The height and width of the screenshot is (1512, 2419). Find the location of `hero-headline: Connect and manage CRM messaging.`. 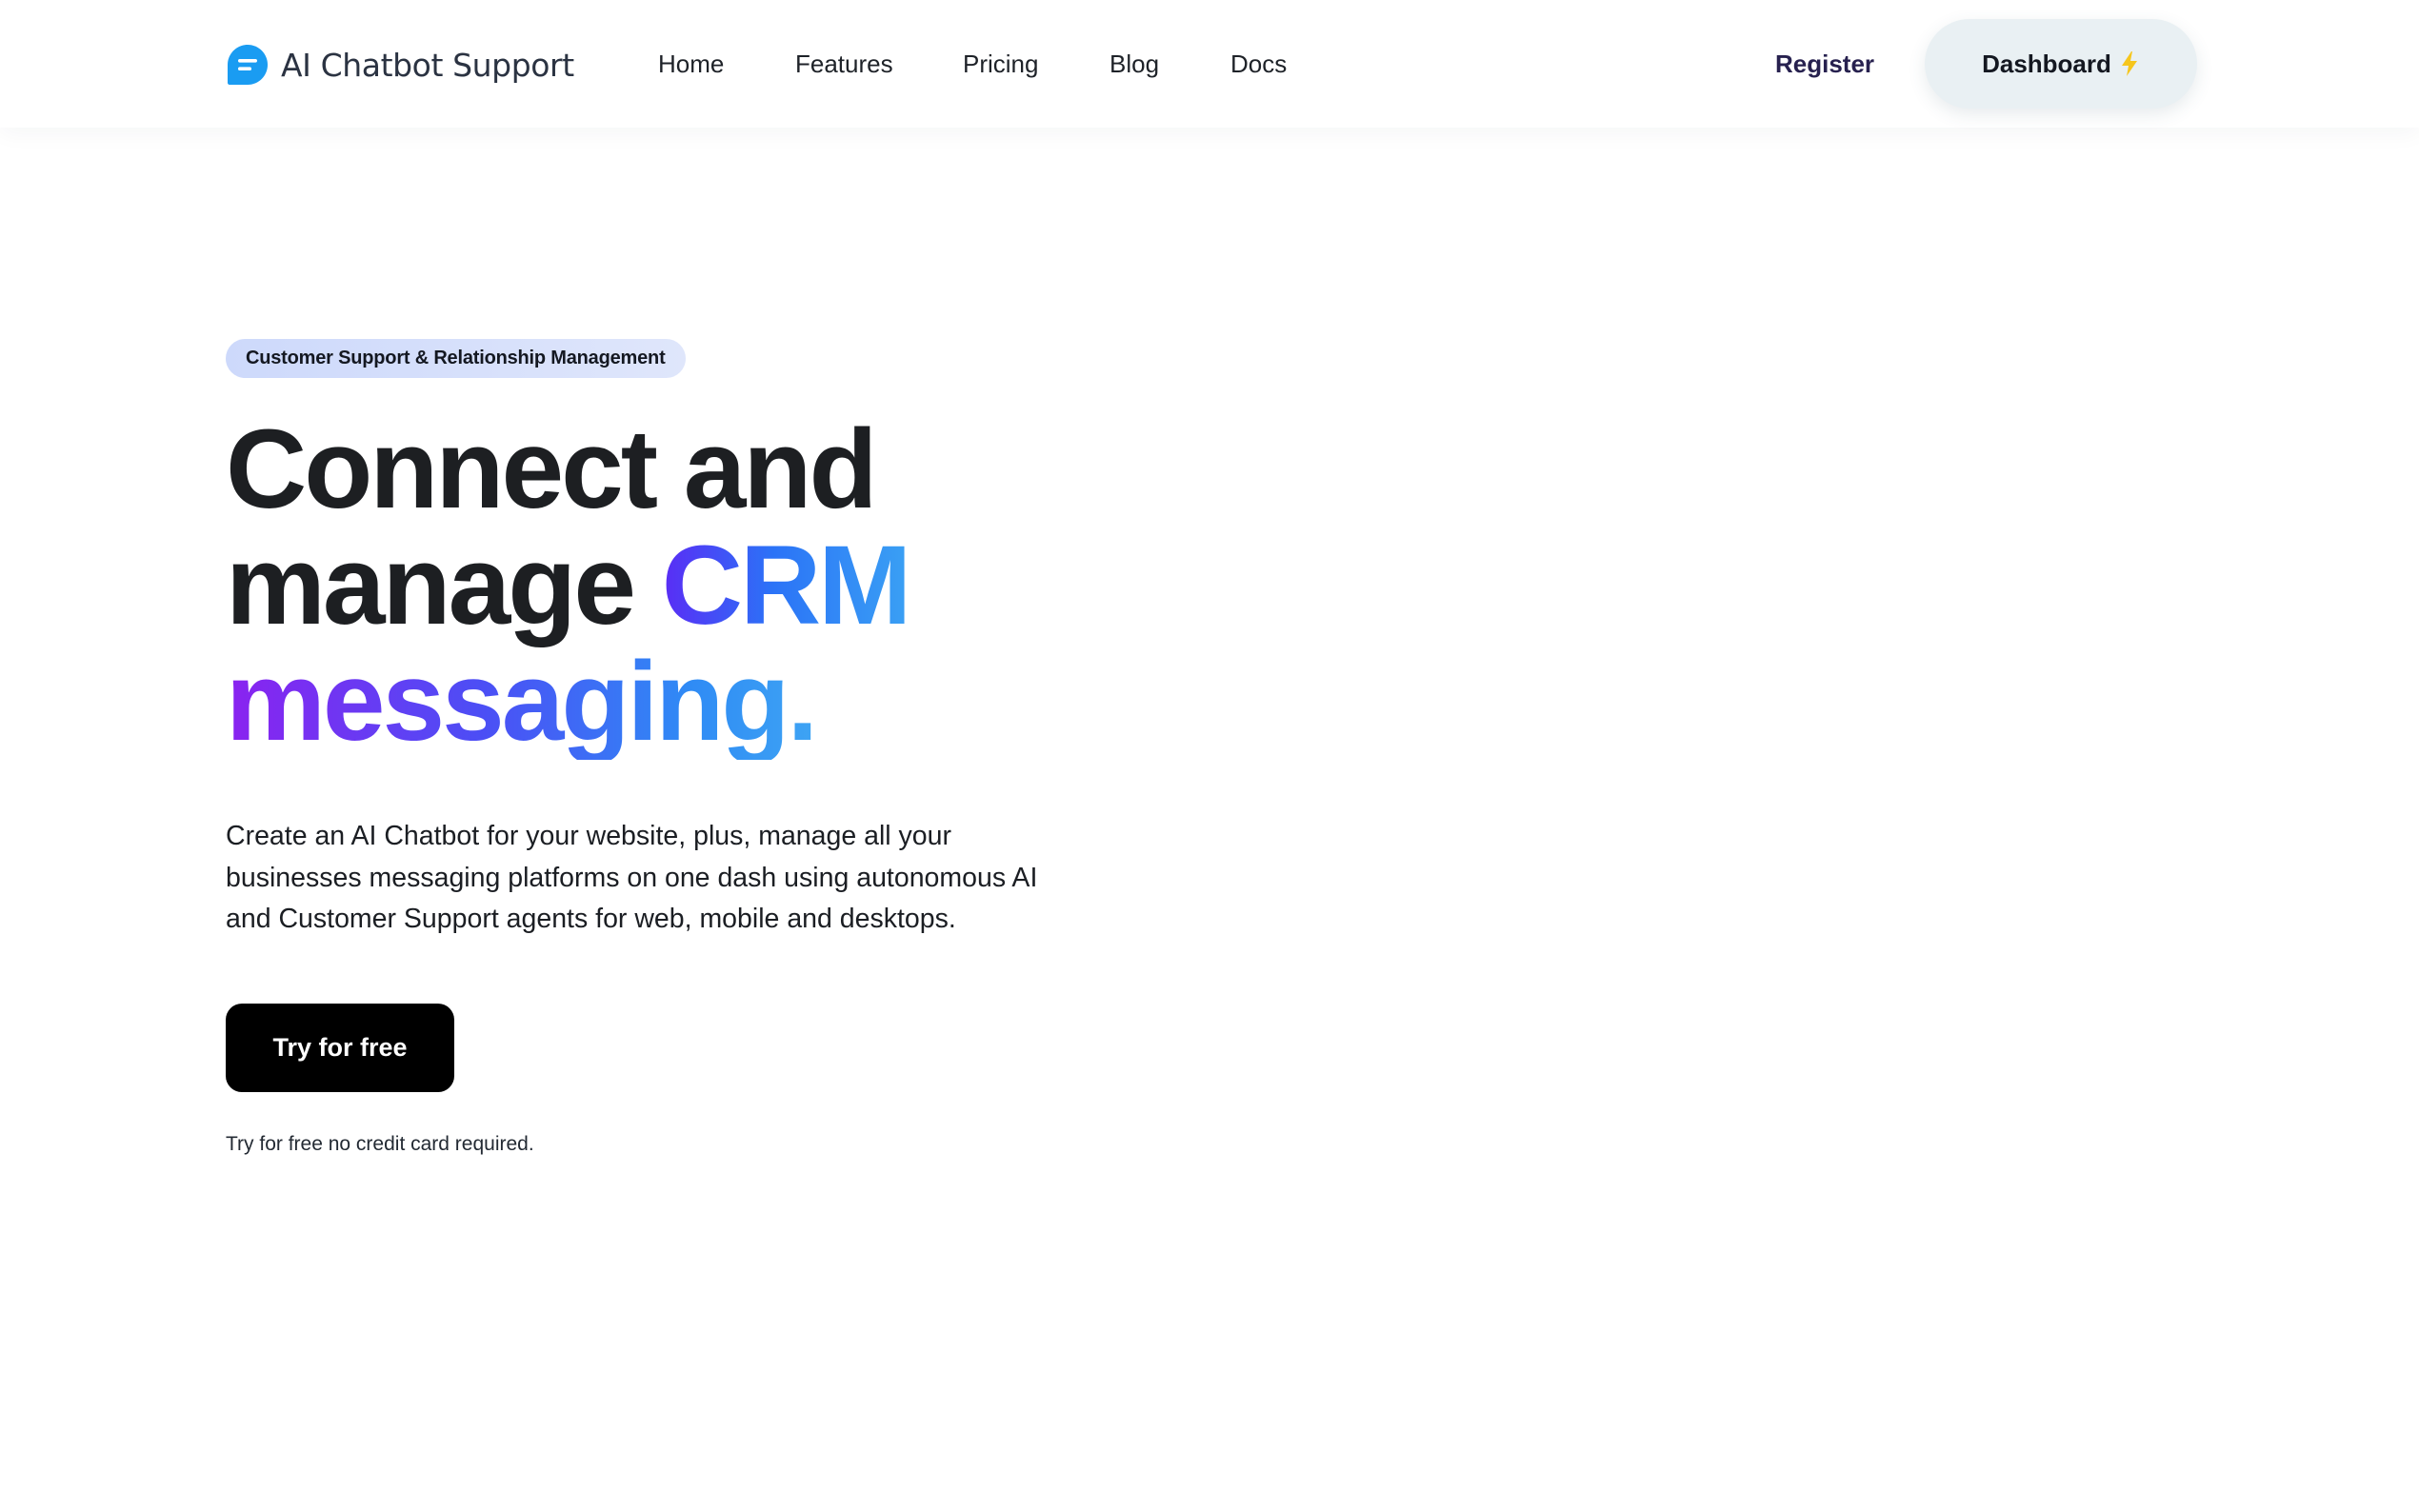

hero-headline: Connect and manage CRM messaging. is located at coordinates (568, 583).